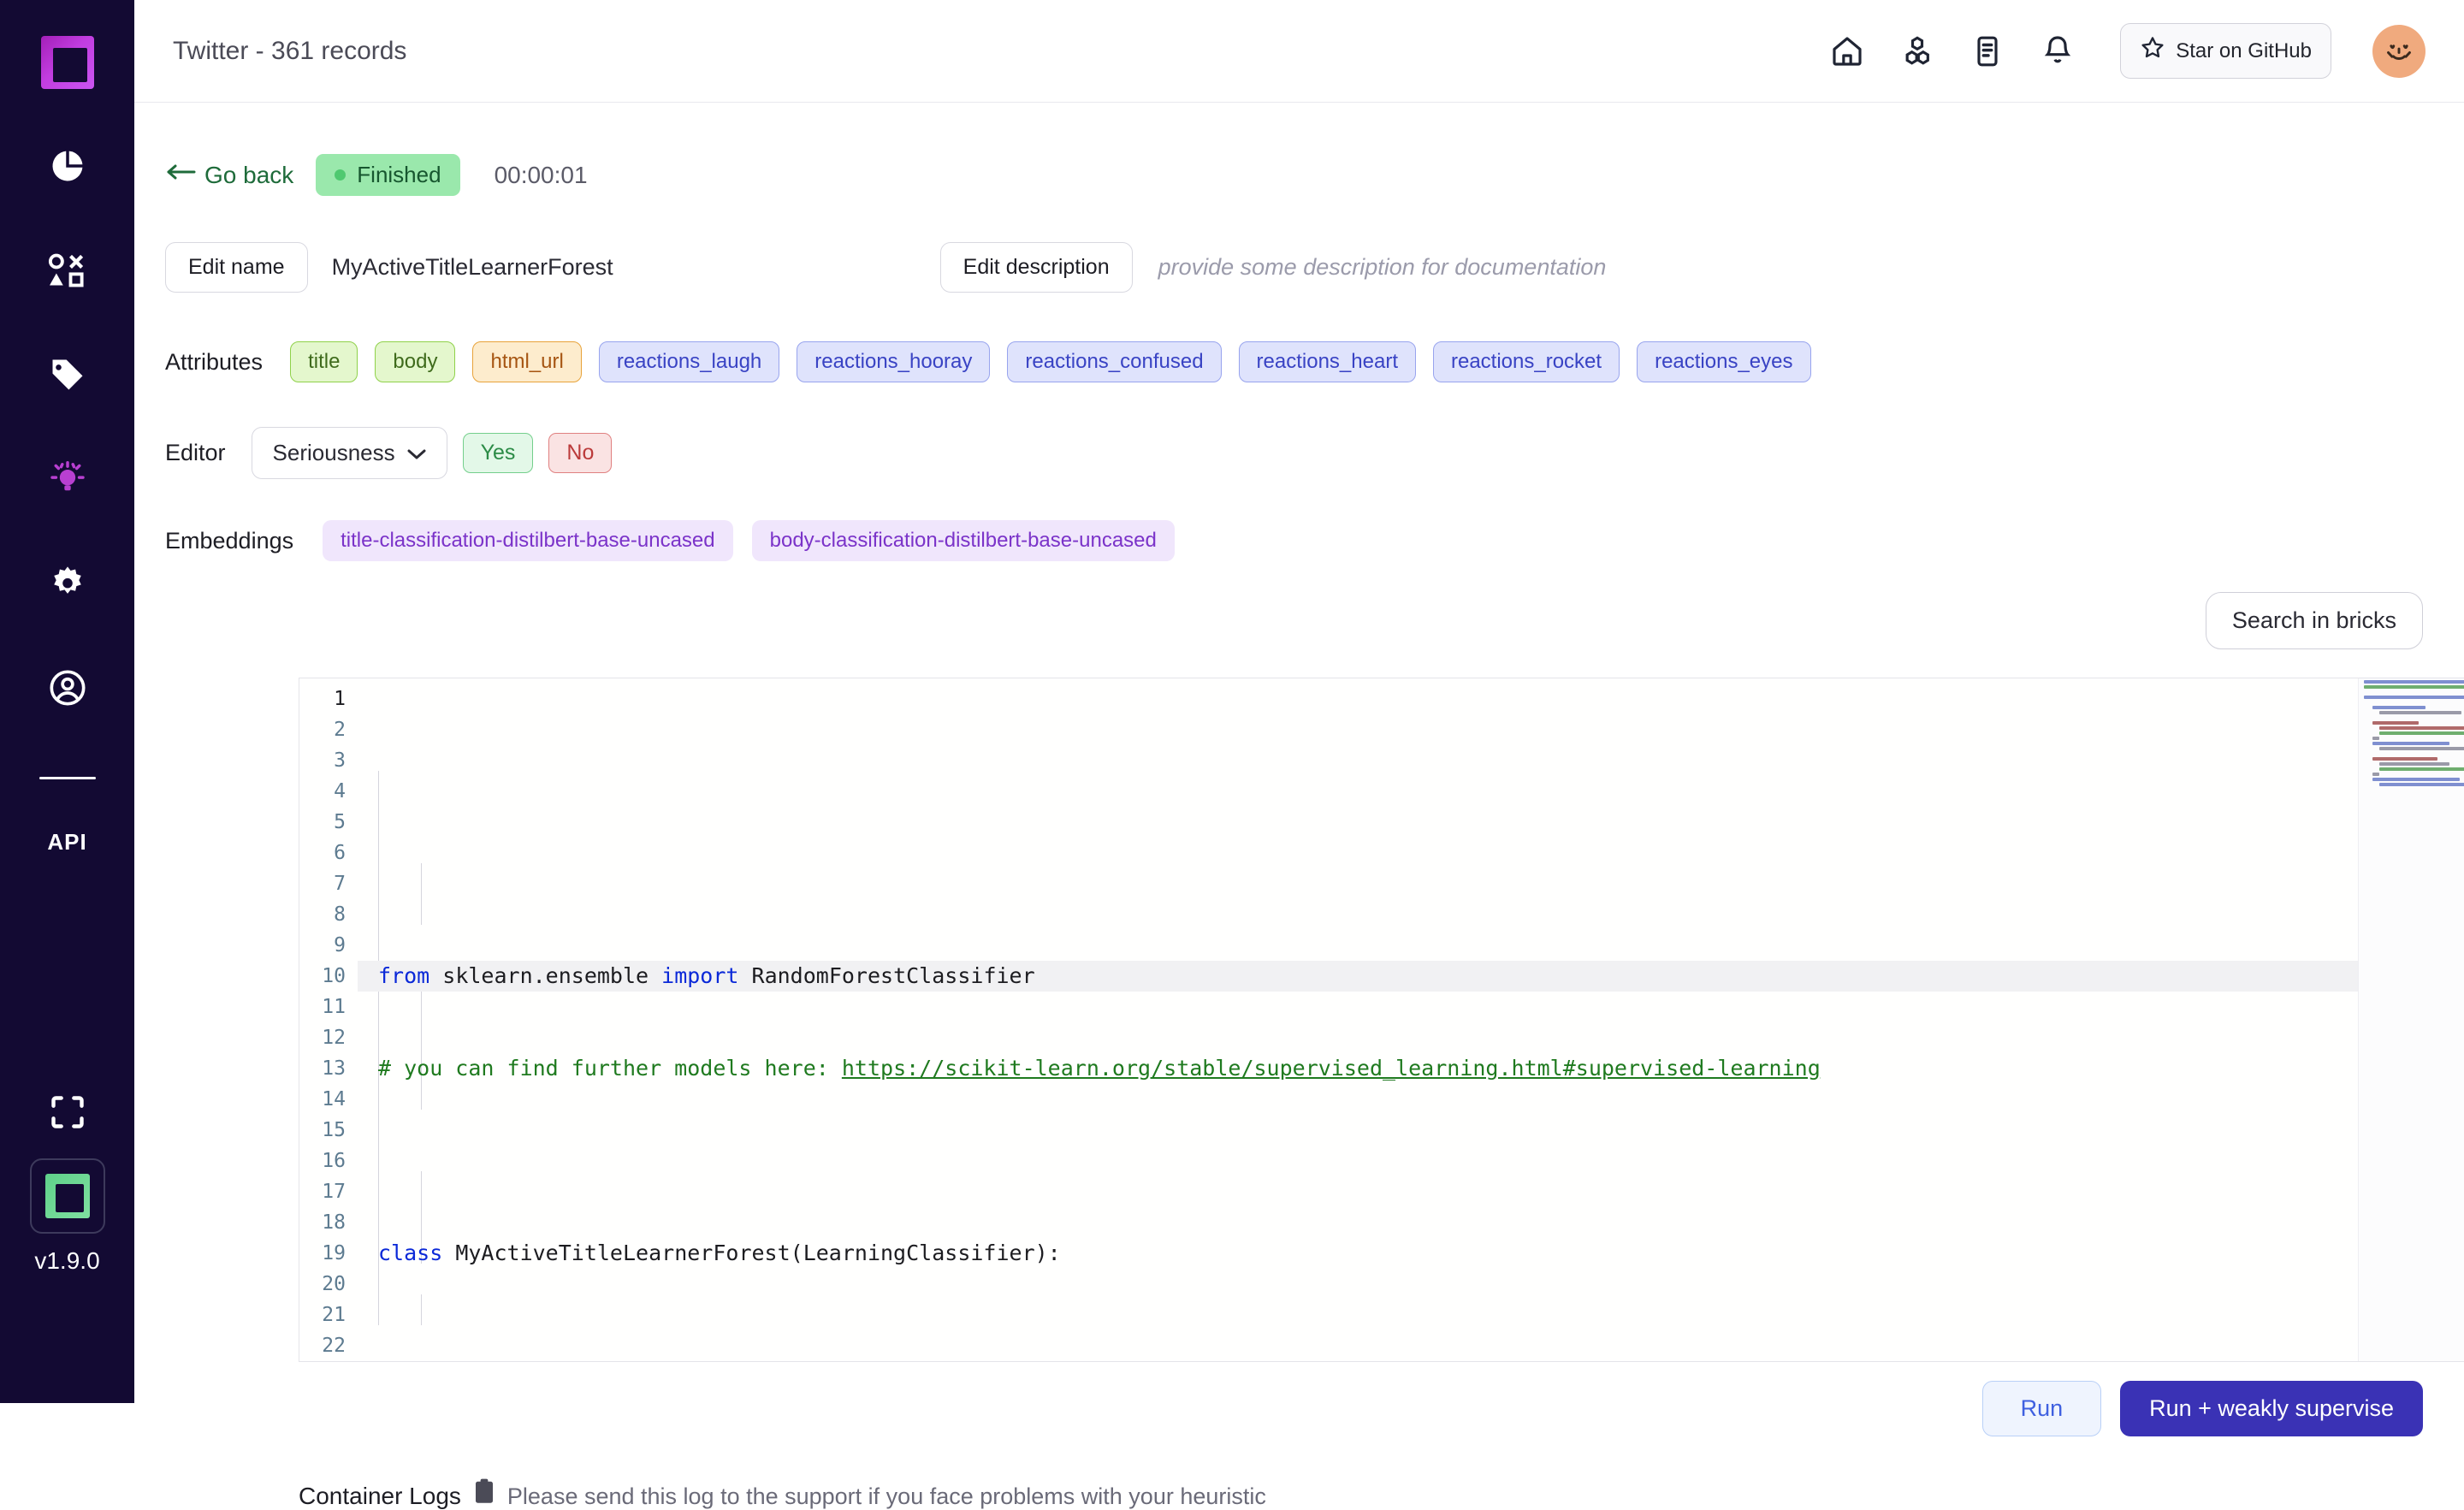 The height and width of the screenshot is (1510, 2464). I want to click on line-number: 11, so click(334, 1007).